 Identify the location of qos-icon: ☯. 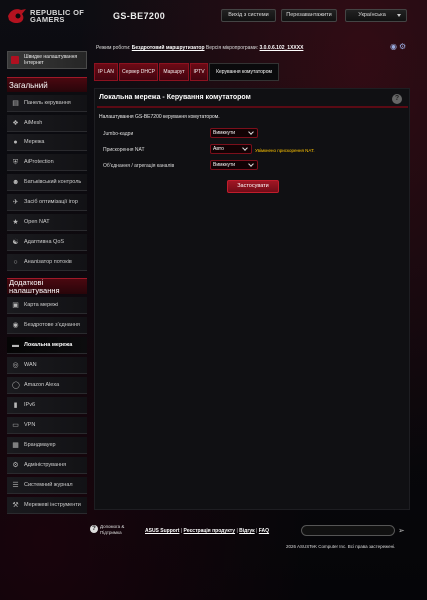
(15, 242).